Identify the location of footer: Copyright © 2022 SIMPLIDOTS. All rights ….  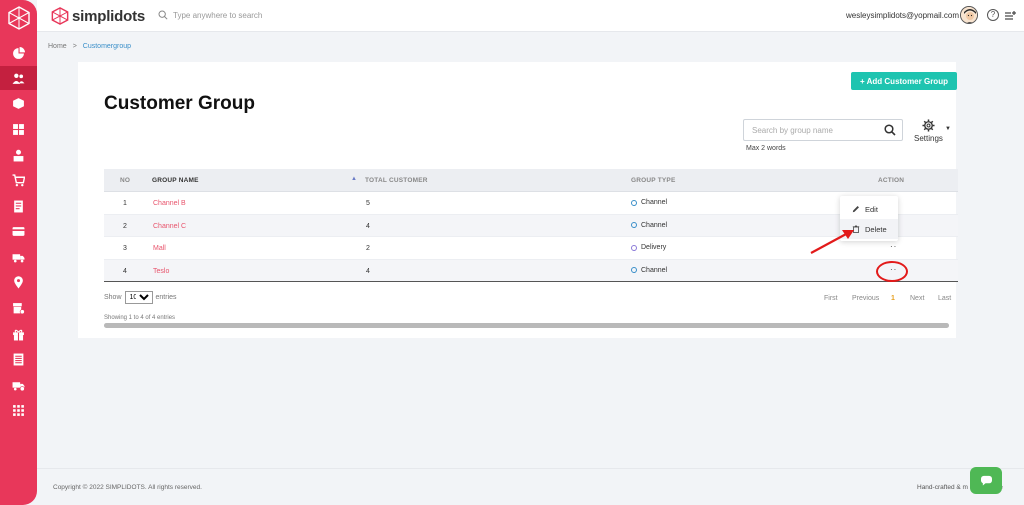
(530, 486).